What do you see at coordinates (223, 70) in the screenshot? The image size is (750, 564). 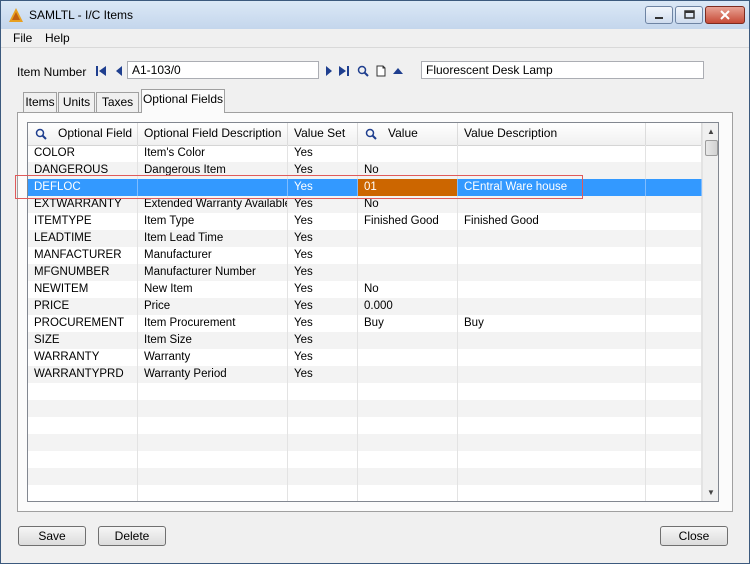 I see `item-number-input: A1-103/0` at bounding box center [223, 70].